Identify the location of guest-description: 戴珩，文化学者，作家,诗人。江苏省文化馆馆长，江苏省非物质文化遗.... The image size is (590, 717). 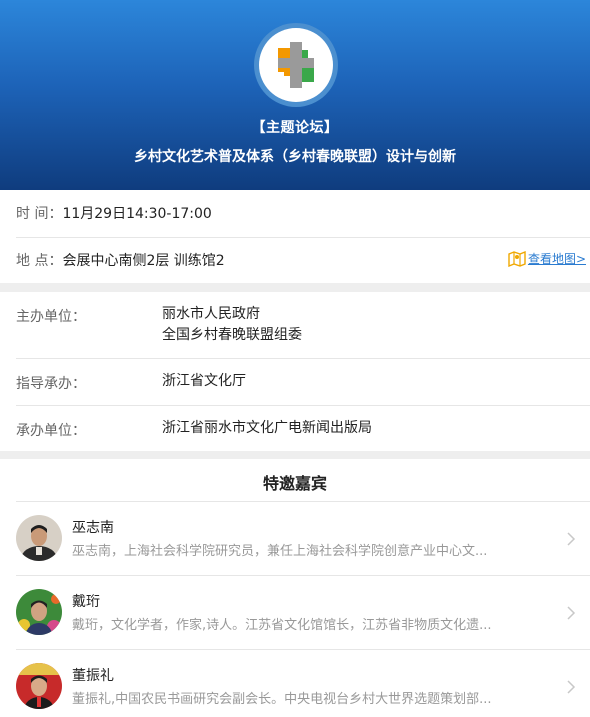
(282, 625).